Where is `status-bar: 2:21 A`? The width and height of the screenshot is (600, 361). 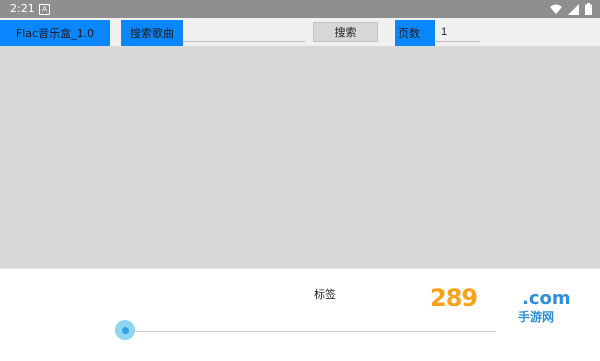 status-bar: 2:21 A is located at coordinates (300, 9).